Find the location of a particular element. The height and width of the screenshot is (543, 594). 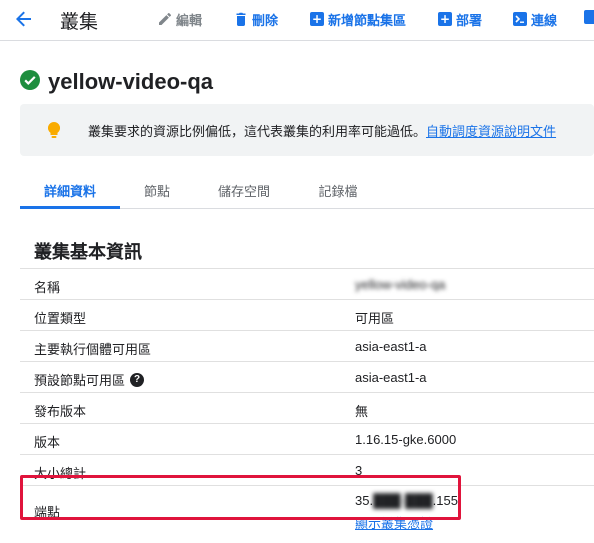

utilization-notice: 叢集要求的資源比例偏低，這代表叢集的利用率可能過低。自動調度資源說明文件 is located at coordinates (307, 130).